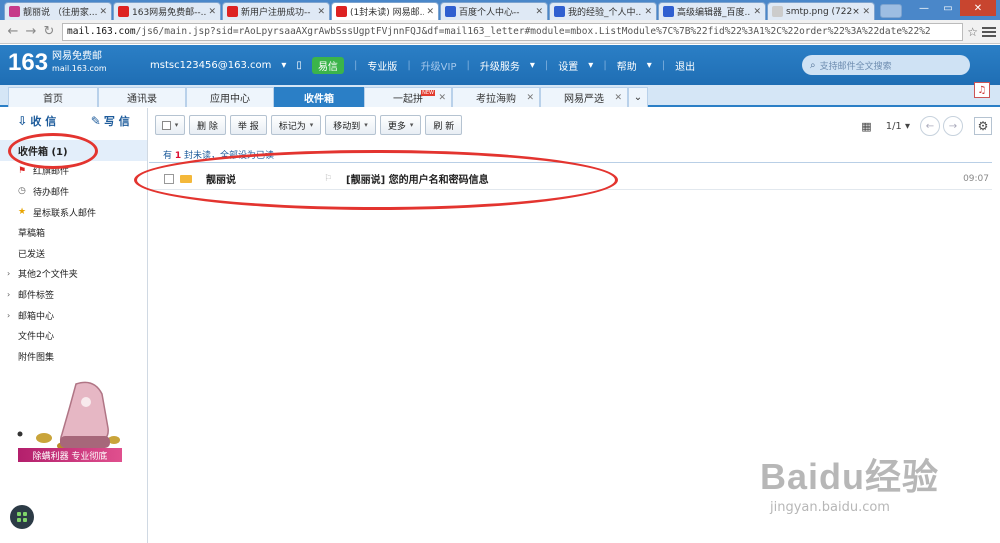  I want to click on mark-as-dropdown: 标记为 ▾, so click(296, 125).